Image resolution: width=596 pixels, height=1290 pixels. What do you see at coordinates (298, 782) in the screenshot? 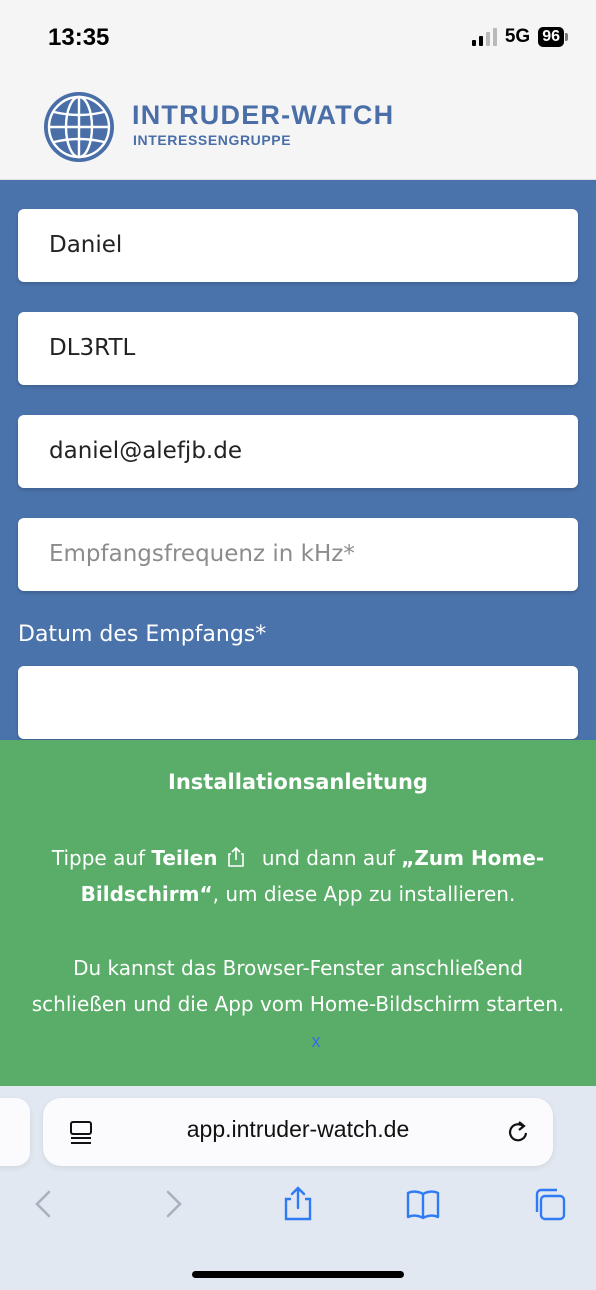
I see `banner-title: Installationsanleitung` at bounding box center [298, 782].